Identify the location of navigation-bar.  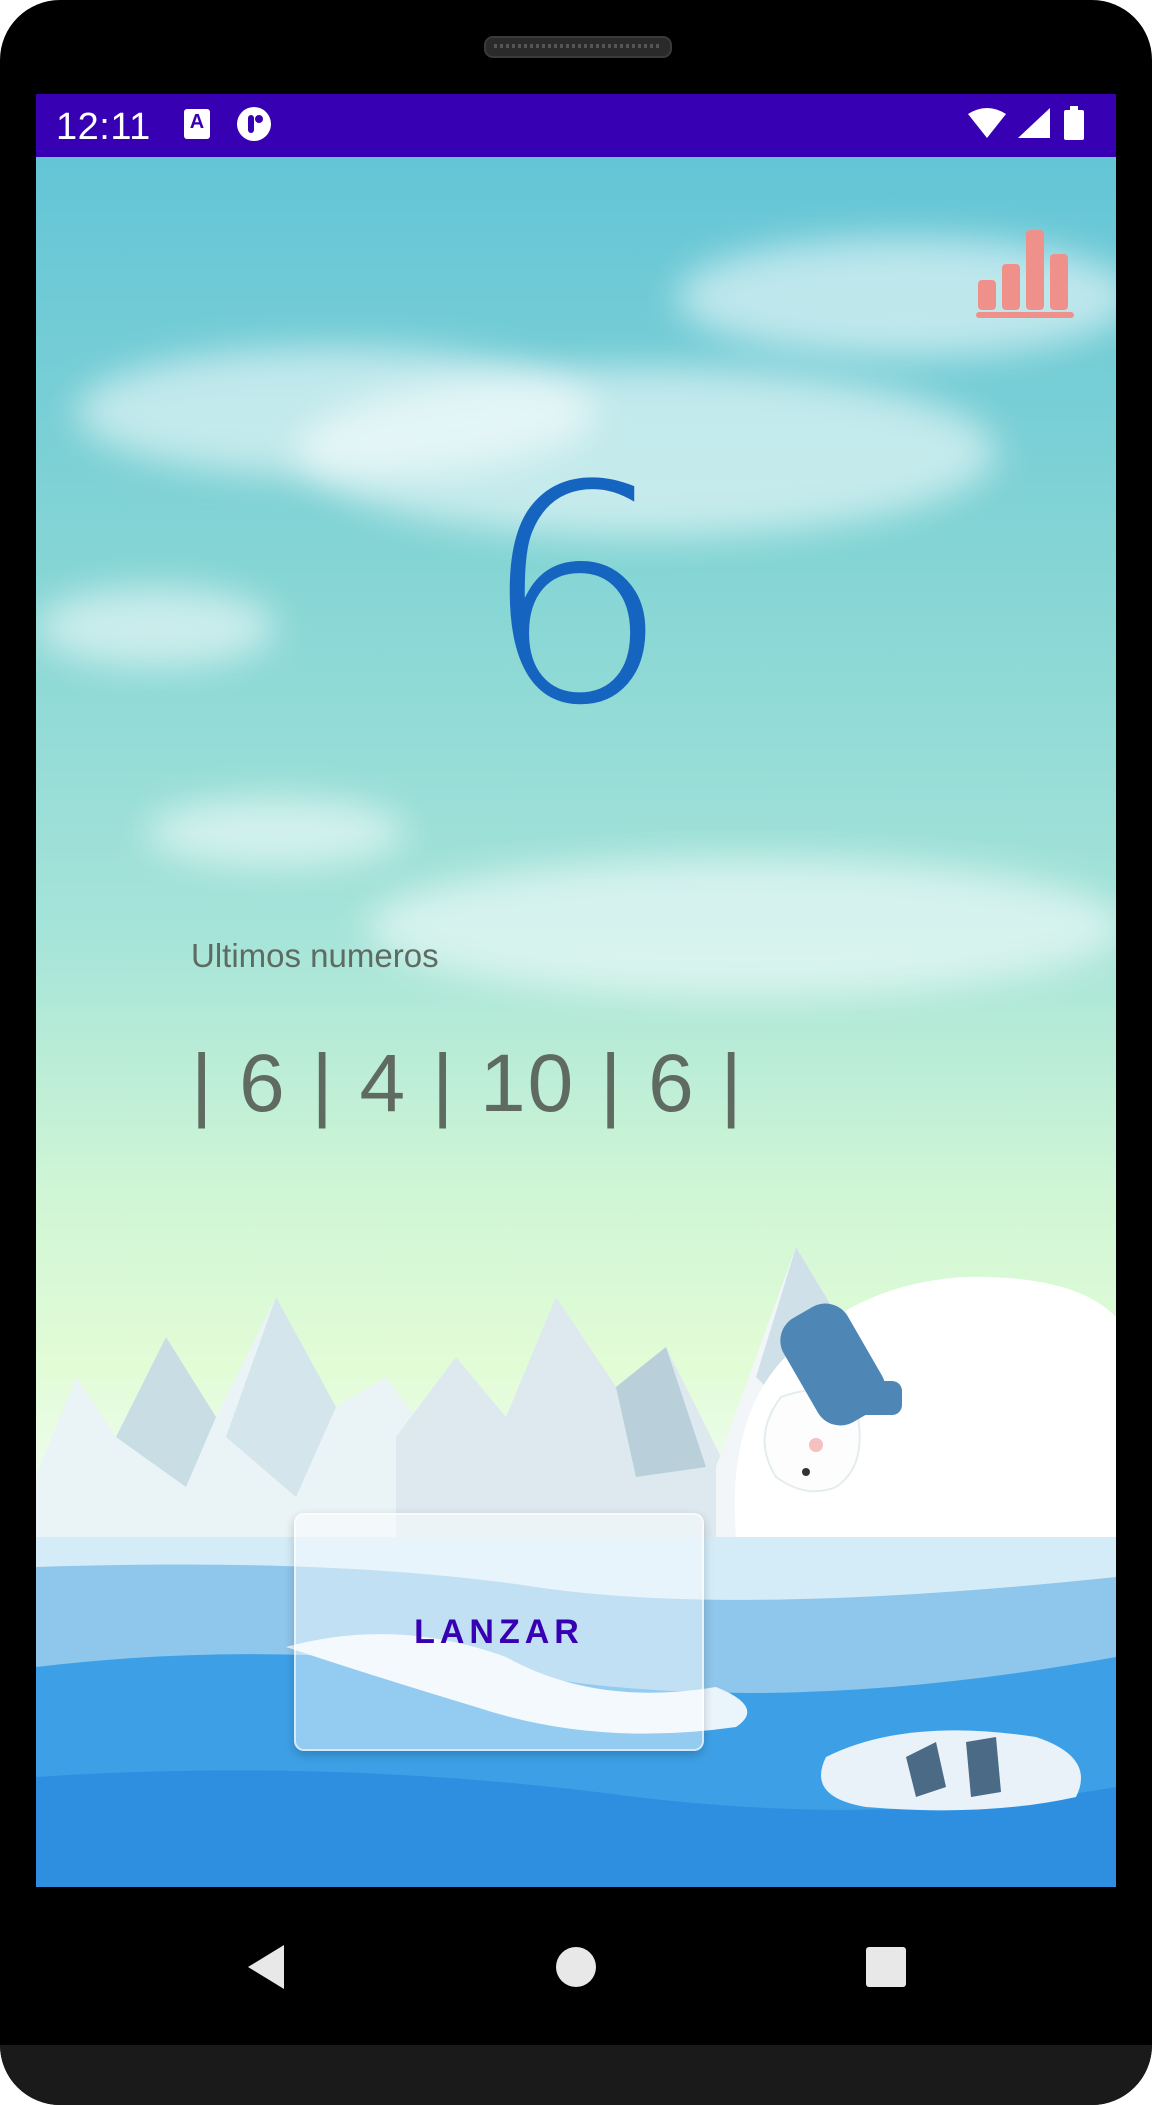
(576, 1966).